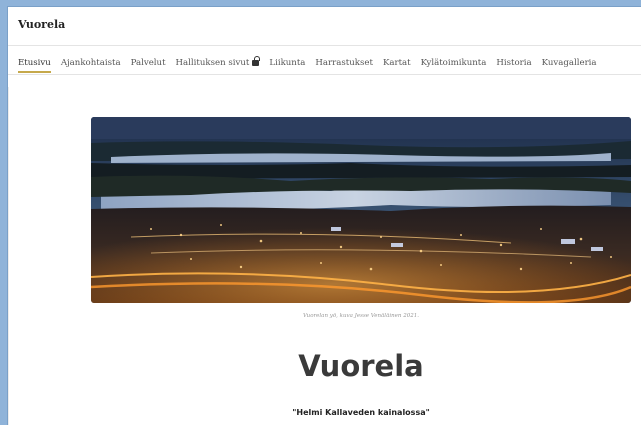  I want to click on nav-item-kartat: Kartat, so click(397, 65).